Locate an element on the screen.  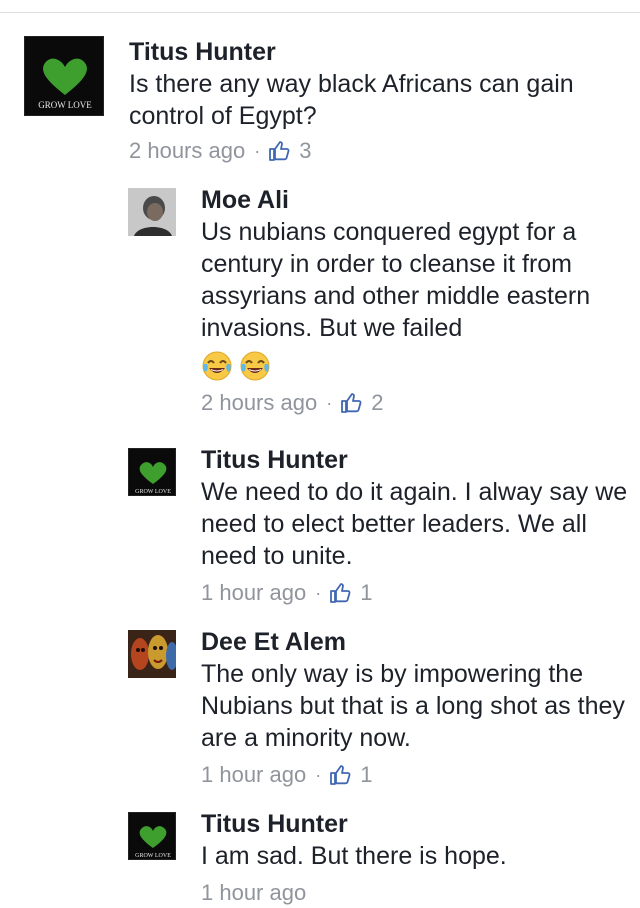
person-photo-icon is located at coordinates (152, 212).